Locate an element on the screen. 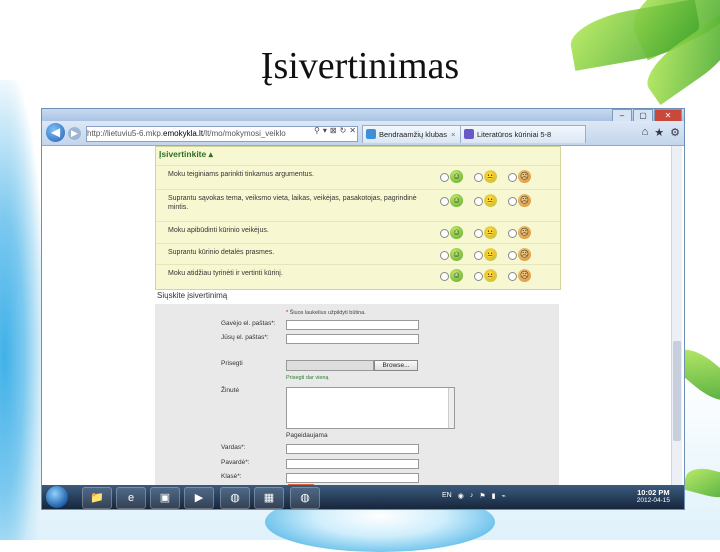 The image size is (720, 552). self-assessment-statement: Moku apibūdinti kūrinio veikėjus. is located at coordinates (218, 230).